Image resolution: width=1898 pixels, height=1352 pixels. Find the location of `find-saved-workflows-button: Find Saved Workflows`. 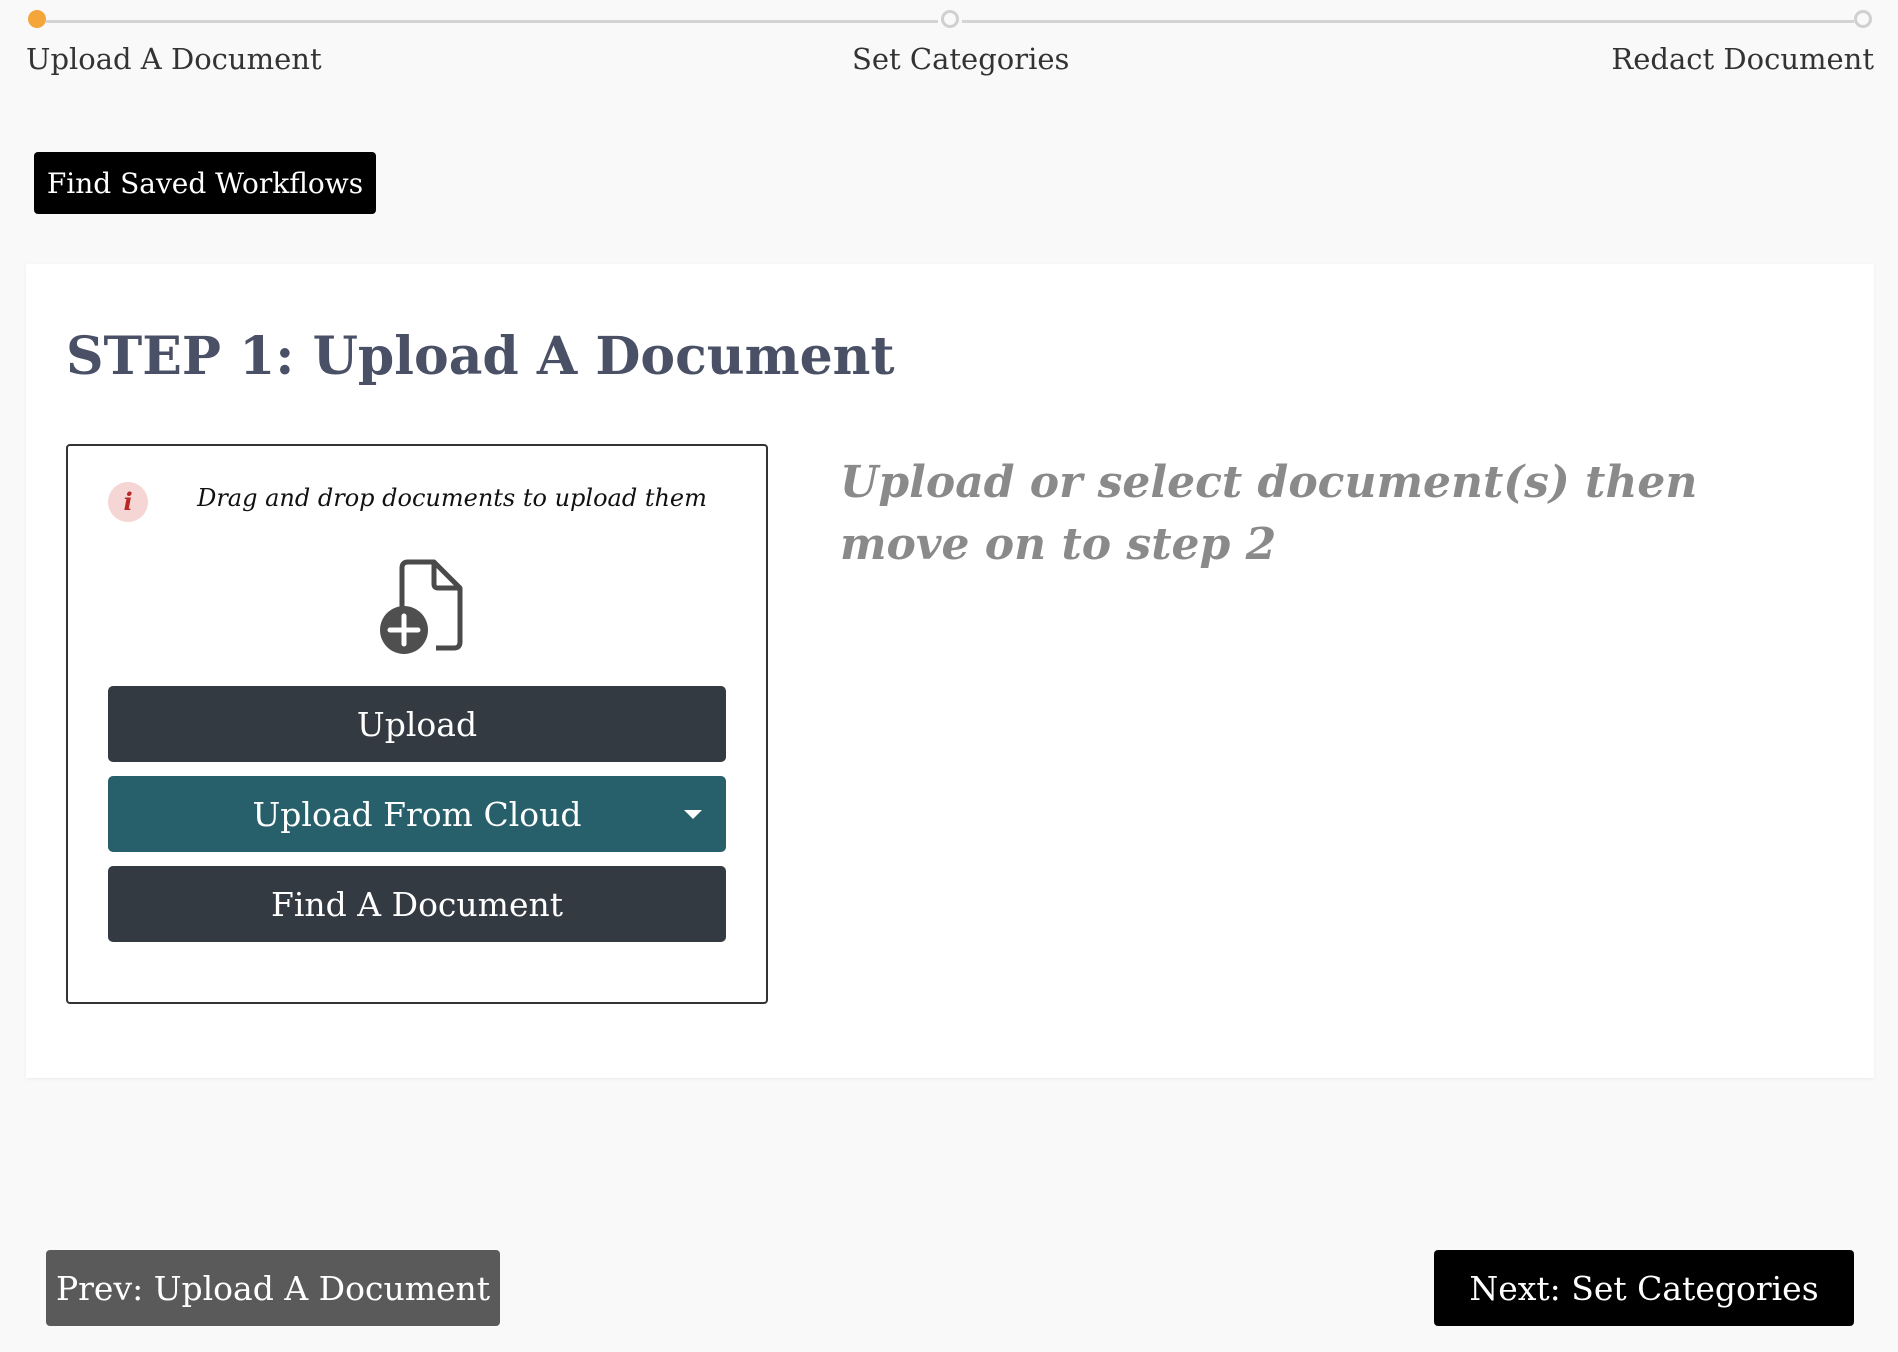

find-saved-workflows-button: Find Saved Workflows is located at coordinates (205, 183).